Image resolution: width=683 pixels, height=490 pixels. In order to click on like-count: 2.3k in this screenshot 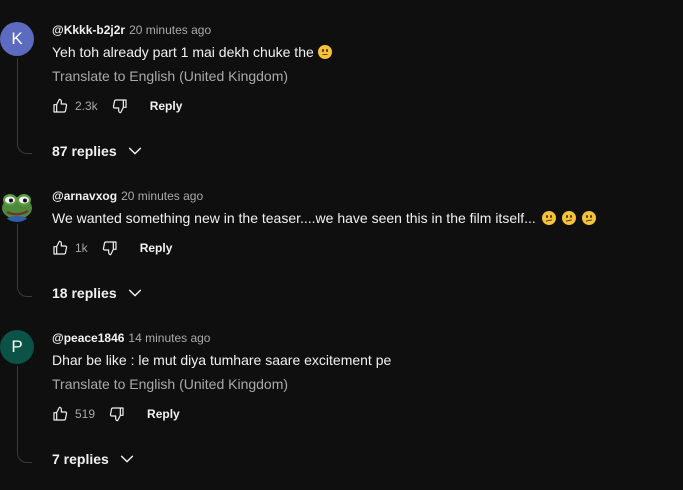, I will do `click(86, 106)`.